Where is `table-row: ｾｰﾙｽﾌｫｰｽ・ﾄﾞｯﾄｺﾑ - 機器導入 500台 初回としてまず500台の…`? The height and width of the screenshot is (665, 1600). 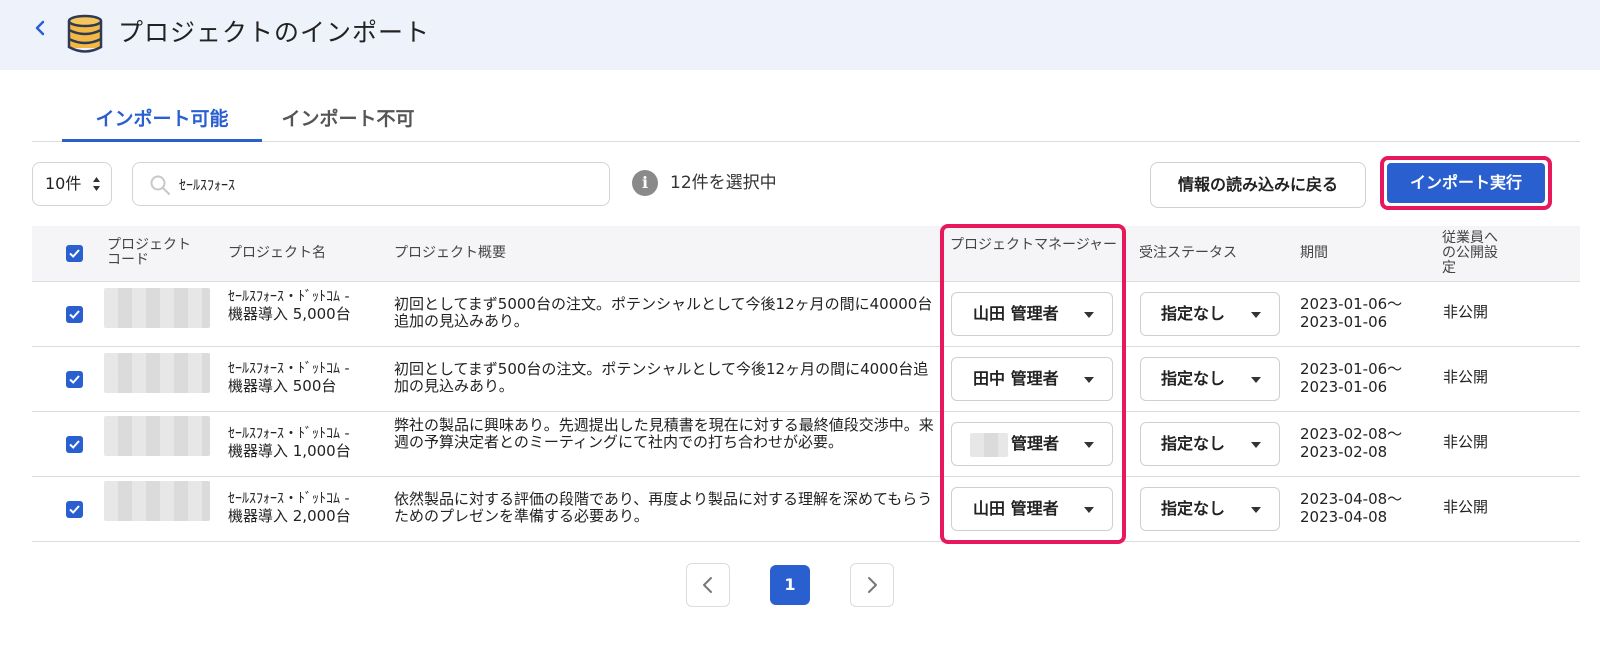
table-row: ｾｰﾙｽﾌｫｰｽ・ﾄﾞｯﾄｺﾑ - 機器導入 500台 初回としてまず500台の… is located at coordinates (806, 379).